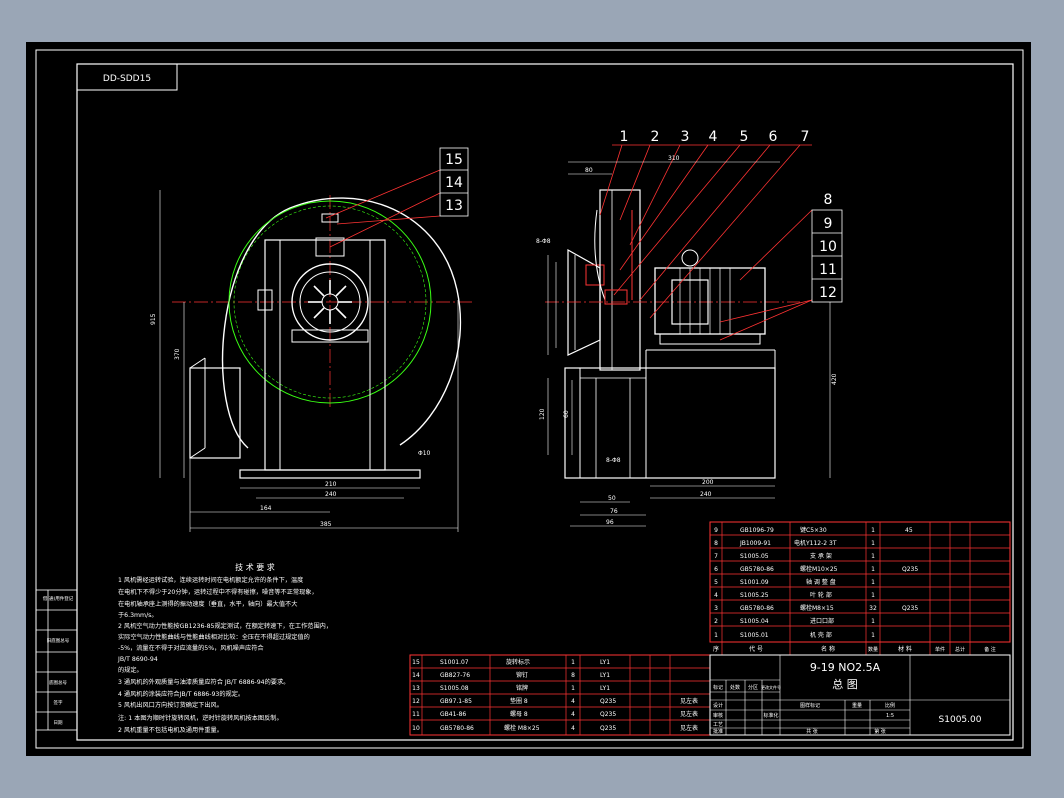 The height and width of the screenshot is (798, 1064). What do you see at coordinates (614, 511) in the screenshot?
I see `dim-76: 76` at bounding box center [614, 511].